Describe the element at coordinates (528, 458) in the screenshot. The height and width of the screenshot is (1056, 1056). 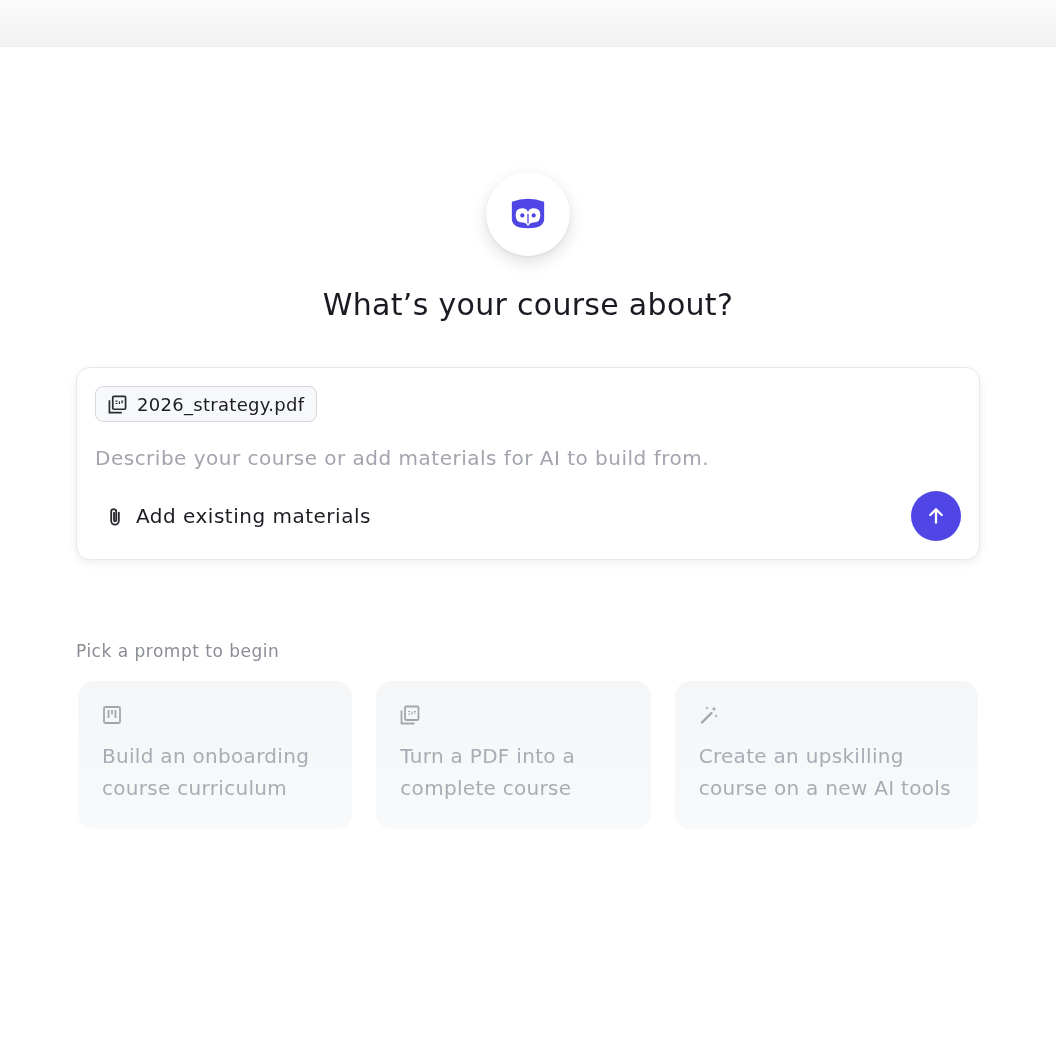
I see `description-field: Describe your course or add materials for AI to build from.` at that location.